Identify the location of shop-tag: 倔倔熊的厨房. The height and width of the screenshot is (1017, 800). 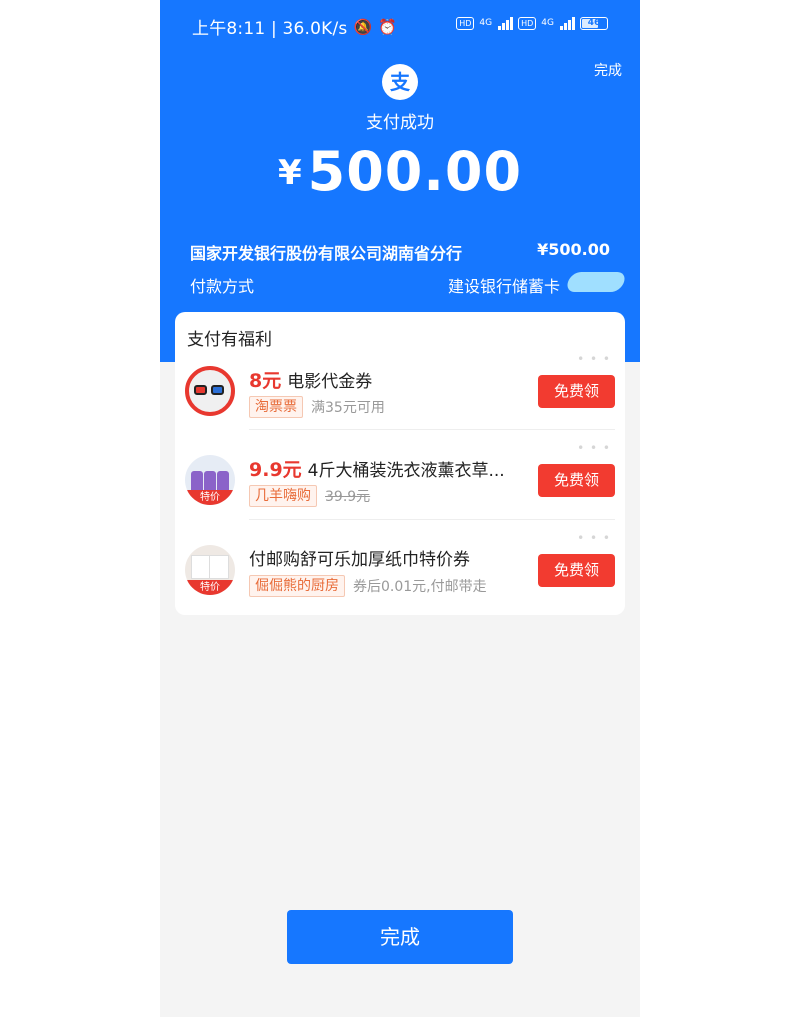
(297, 586).